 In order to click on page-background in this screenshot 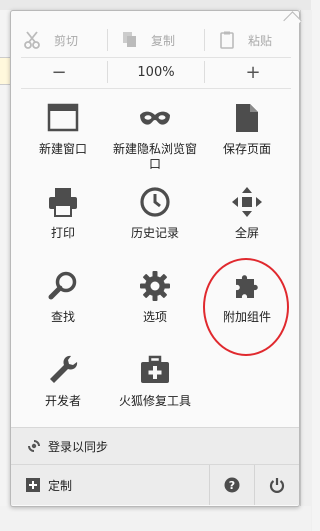, I will do `click(306, 270)`.